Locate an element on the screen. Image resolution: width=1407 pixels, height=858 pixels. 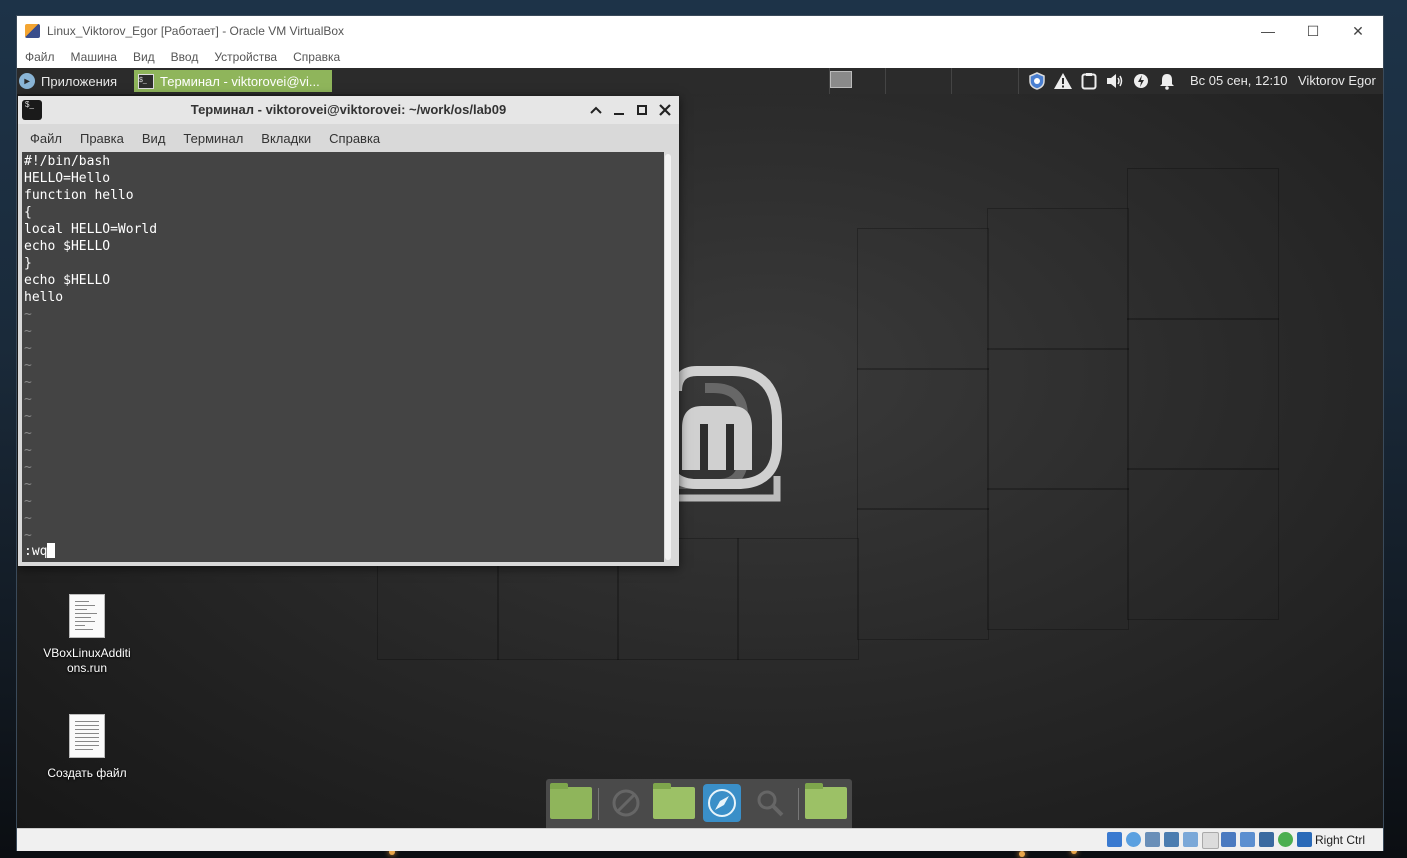
terminal-menu-terminal: Терминал is located at coordinates (213, 138).